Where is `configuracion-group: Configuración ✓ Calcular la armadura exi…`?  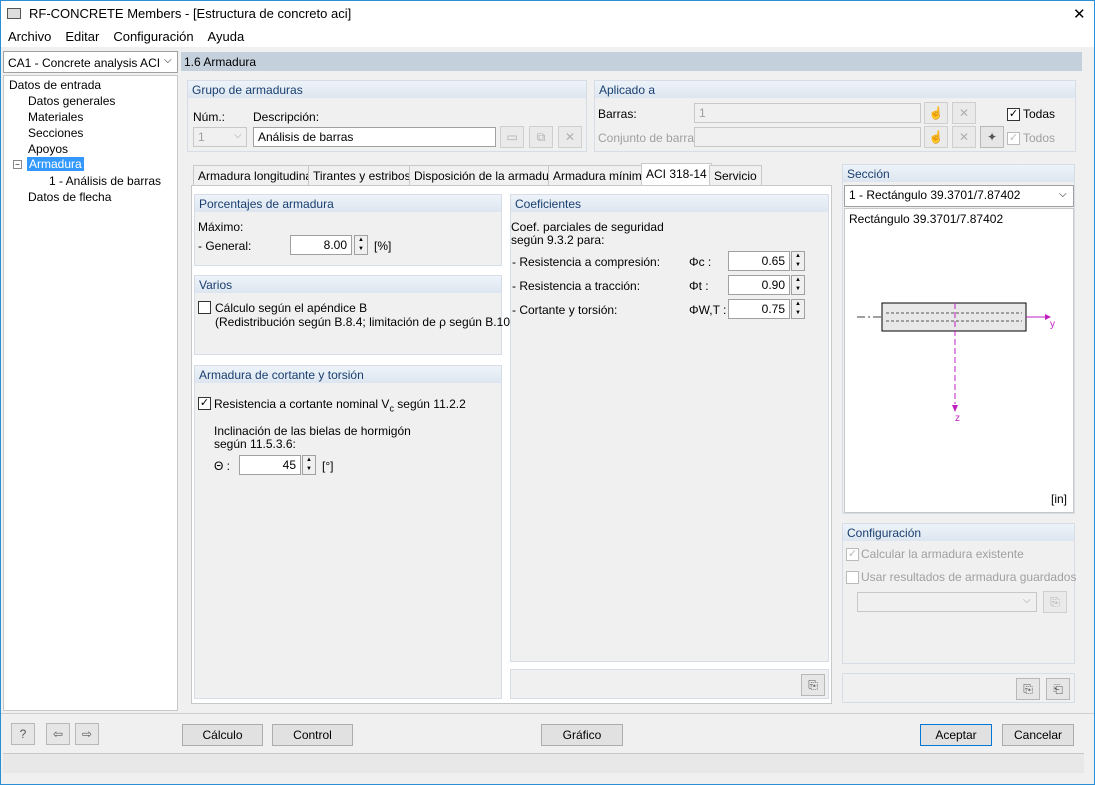 configuracion-group: Configuración ✓ Calcular la armadura exi… is located at coordinates (959, 593).